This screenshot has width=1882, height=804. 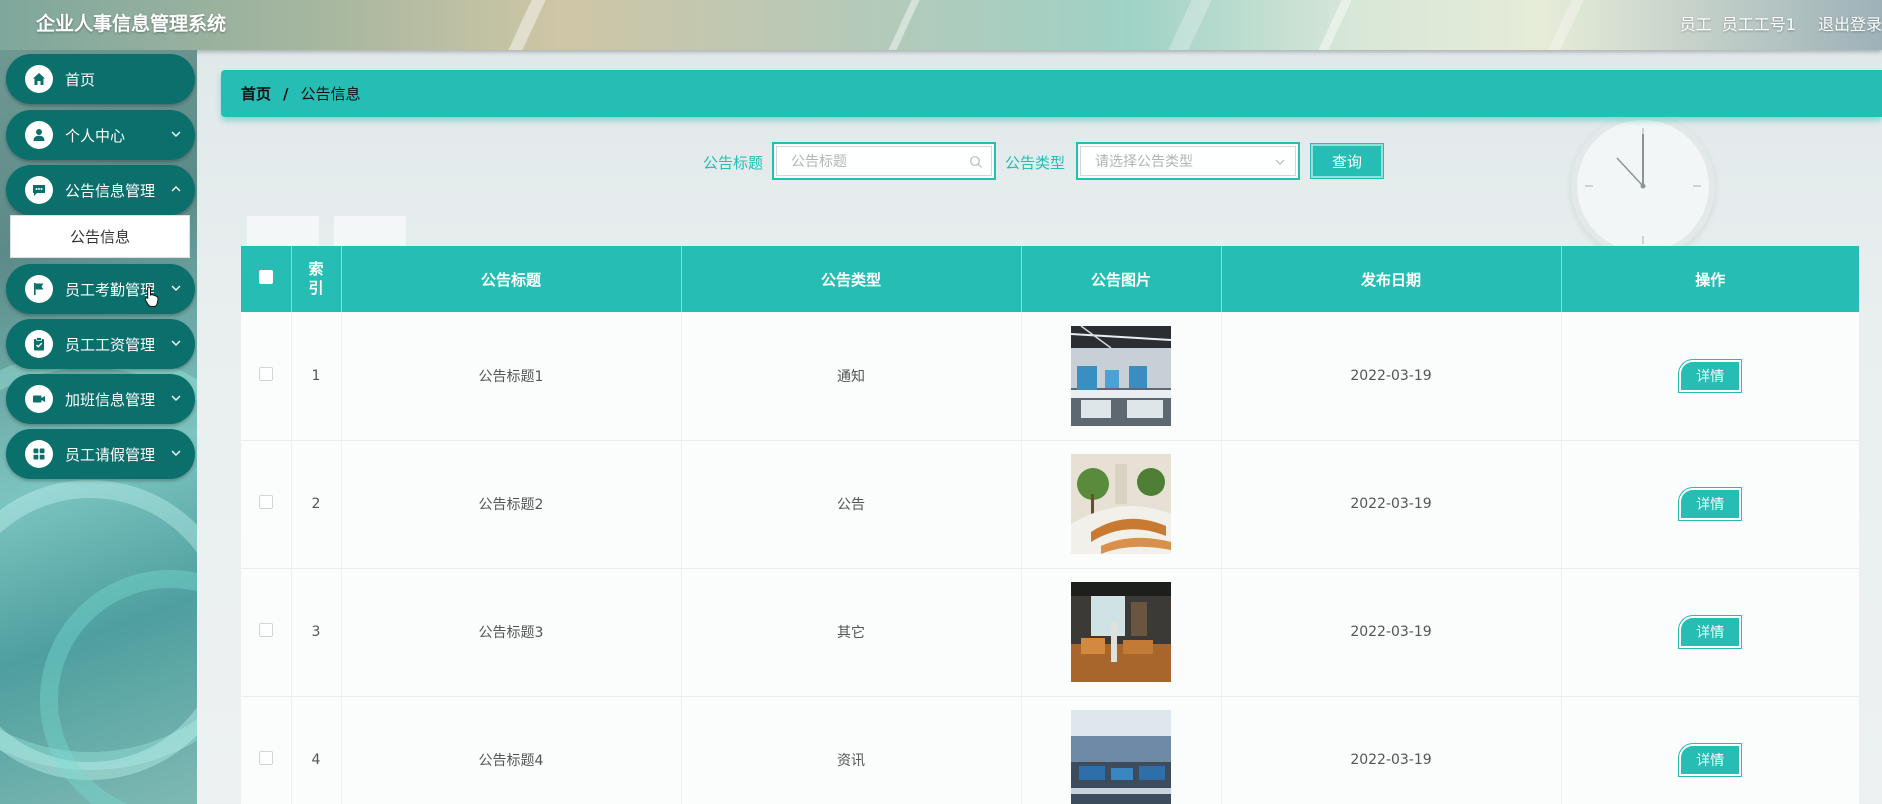 I want to click on sidebar-item-leave-management: 员工请假管理, so click(x=100, y=454).